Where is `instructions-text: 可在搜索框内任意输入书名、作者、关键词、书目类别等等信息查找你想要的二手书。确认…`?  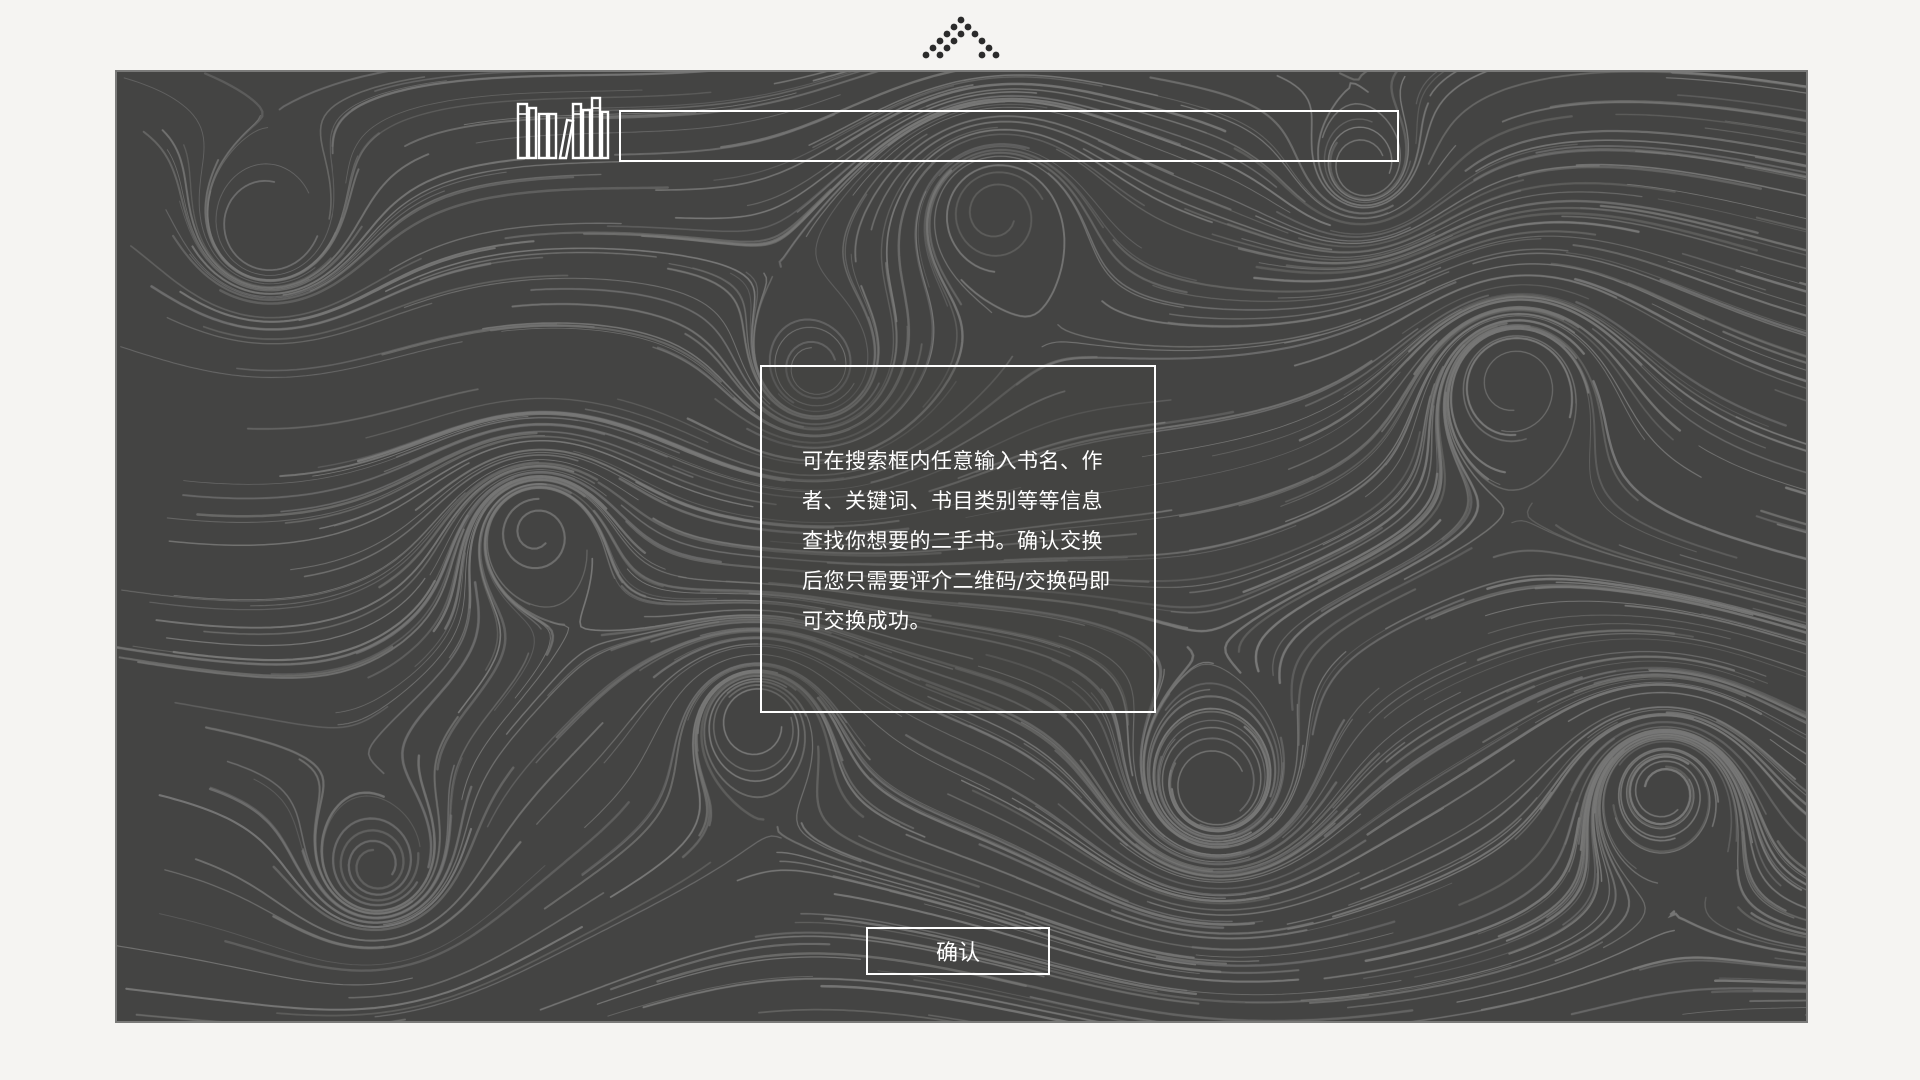
instructions-text: 可在搜索框内任意输入书名、作者、关键词、书目类别等等信息查找你想要的二手书。确认… is located at coordinates (956, 541).